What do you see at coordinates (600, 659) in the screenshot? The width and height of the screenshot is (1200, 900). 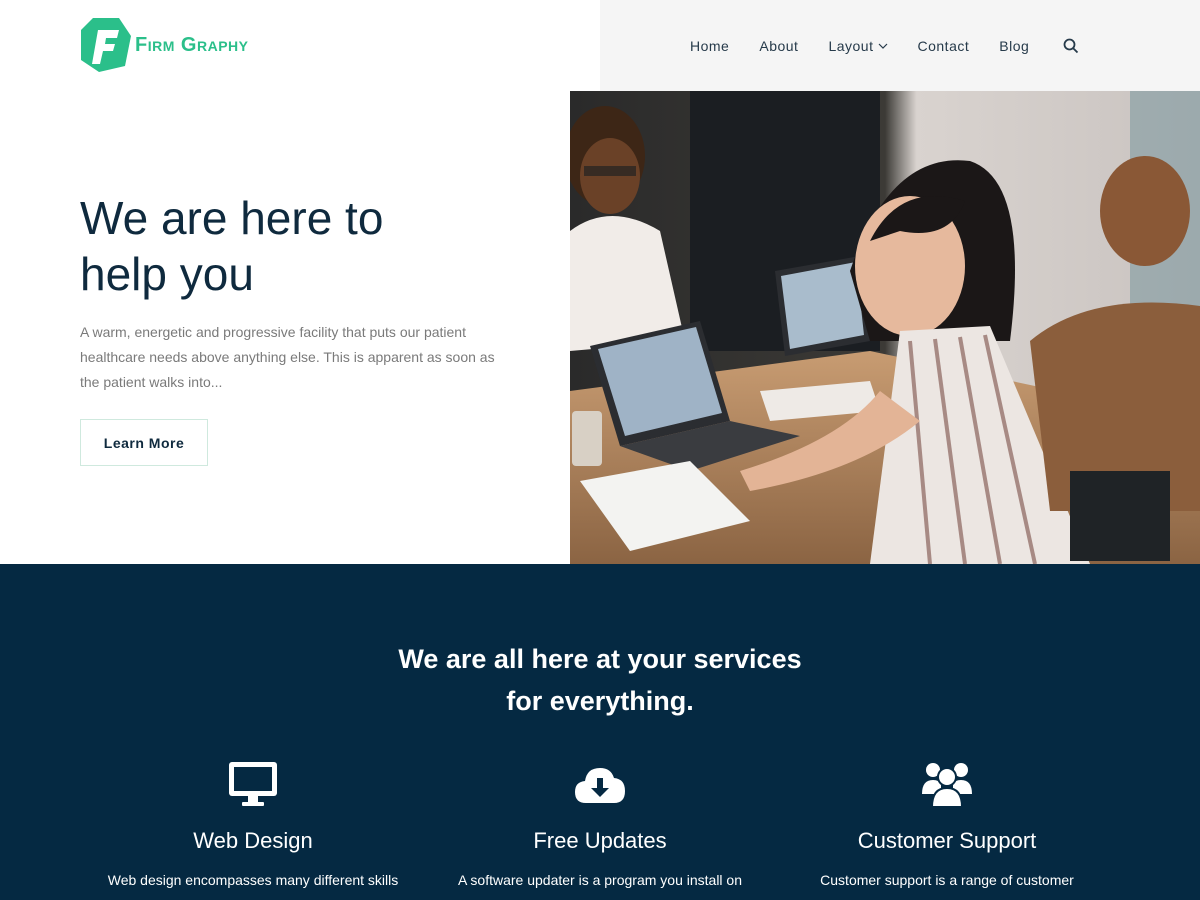 I see `services-title-line1: We are all here at your services` at bounding box center [600, 659].